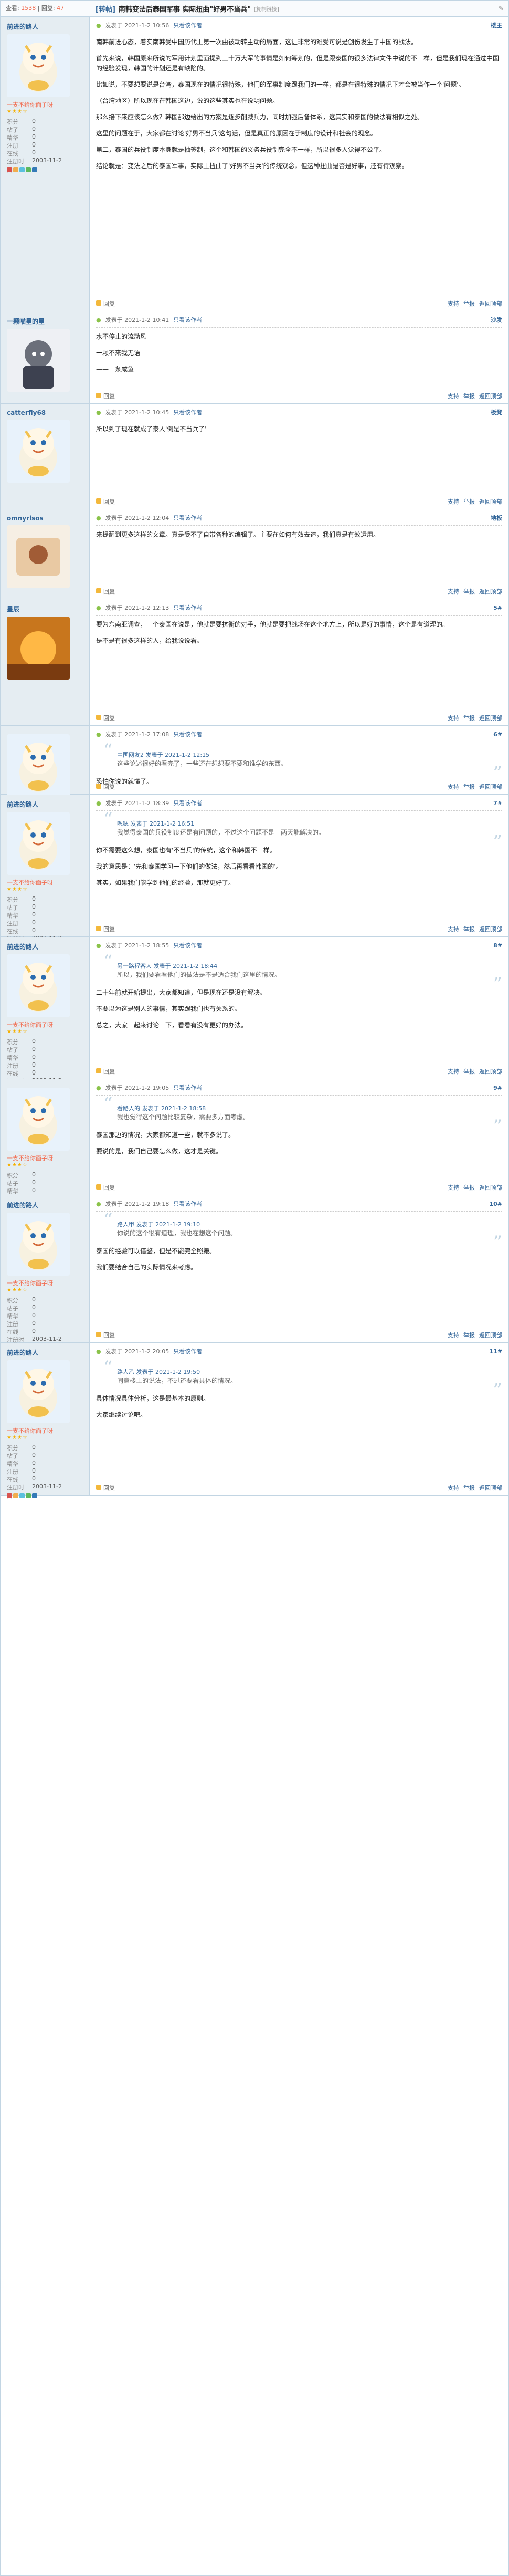  What do you see at coordinates (162, 1108) in the screenshot?
I see `quote-author: 看路人的 发表于 2021-1-2 18:58` at bounding box center [162, 1108].